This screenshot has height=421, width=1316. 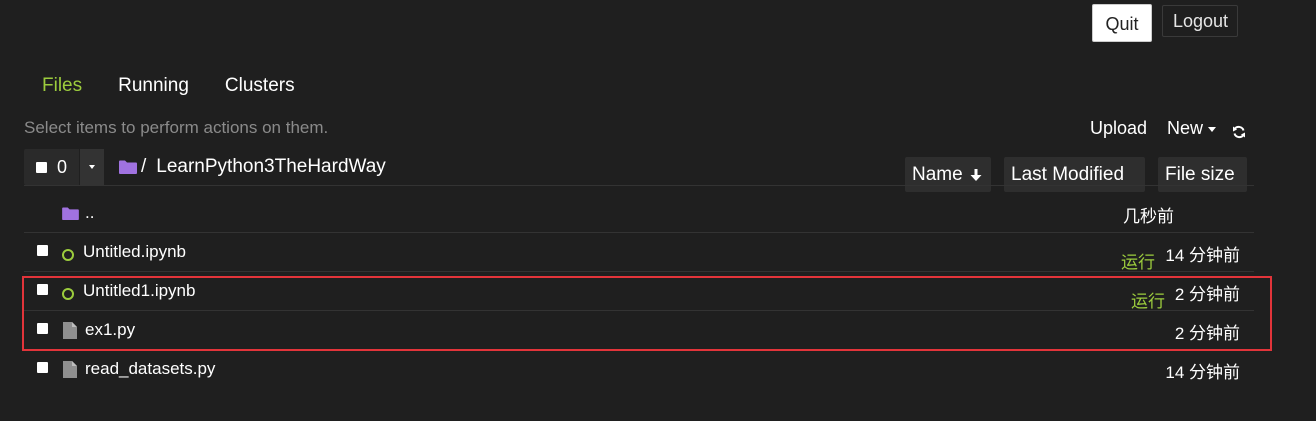 What do you see at coordinates (1185, 128) in the screenshot?
I see `new-label: New` at bounding box center [1185, 128].